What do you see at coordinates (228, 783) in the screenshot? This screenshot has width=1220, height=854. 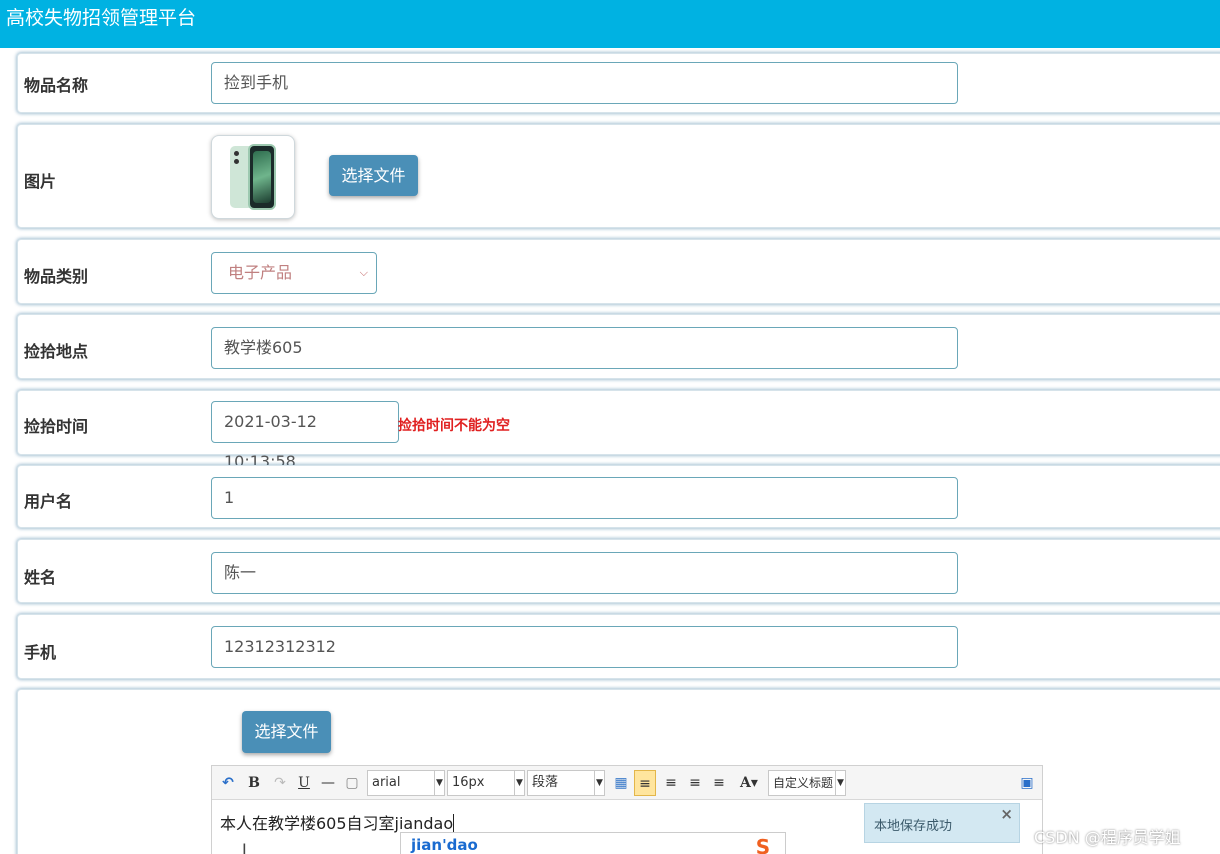 I see `undo-icon: ↶` at bounding box center [228, 783].